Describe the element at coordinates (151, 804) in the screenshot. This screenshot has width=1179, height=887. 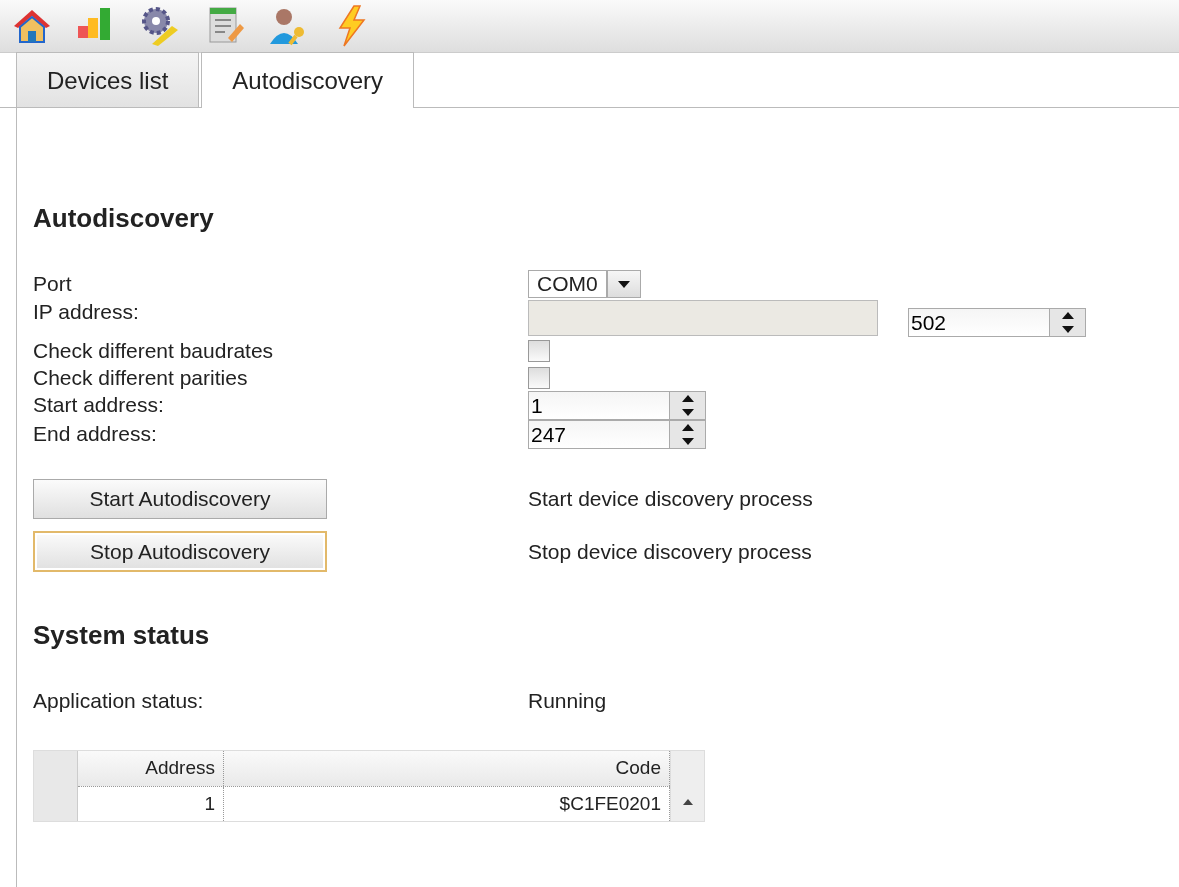
I see `table-cell: 1` at that location.